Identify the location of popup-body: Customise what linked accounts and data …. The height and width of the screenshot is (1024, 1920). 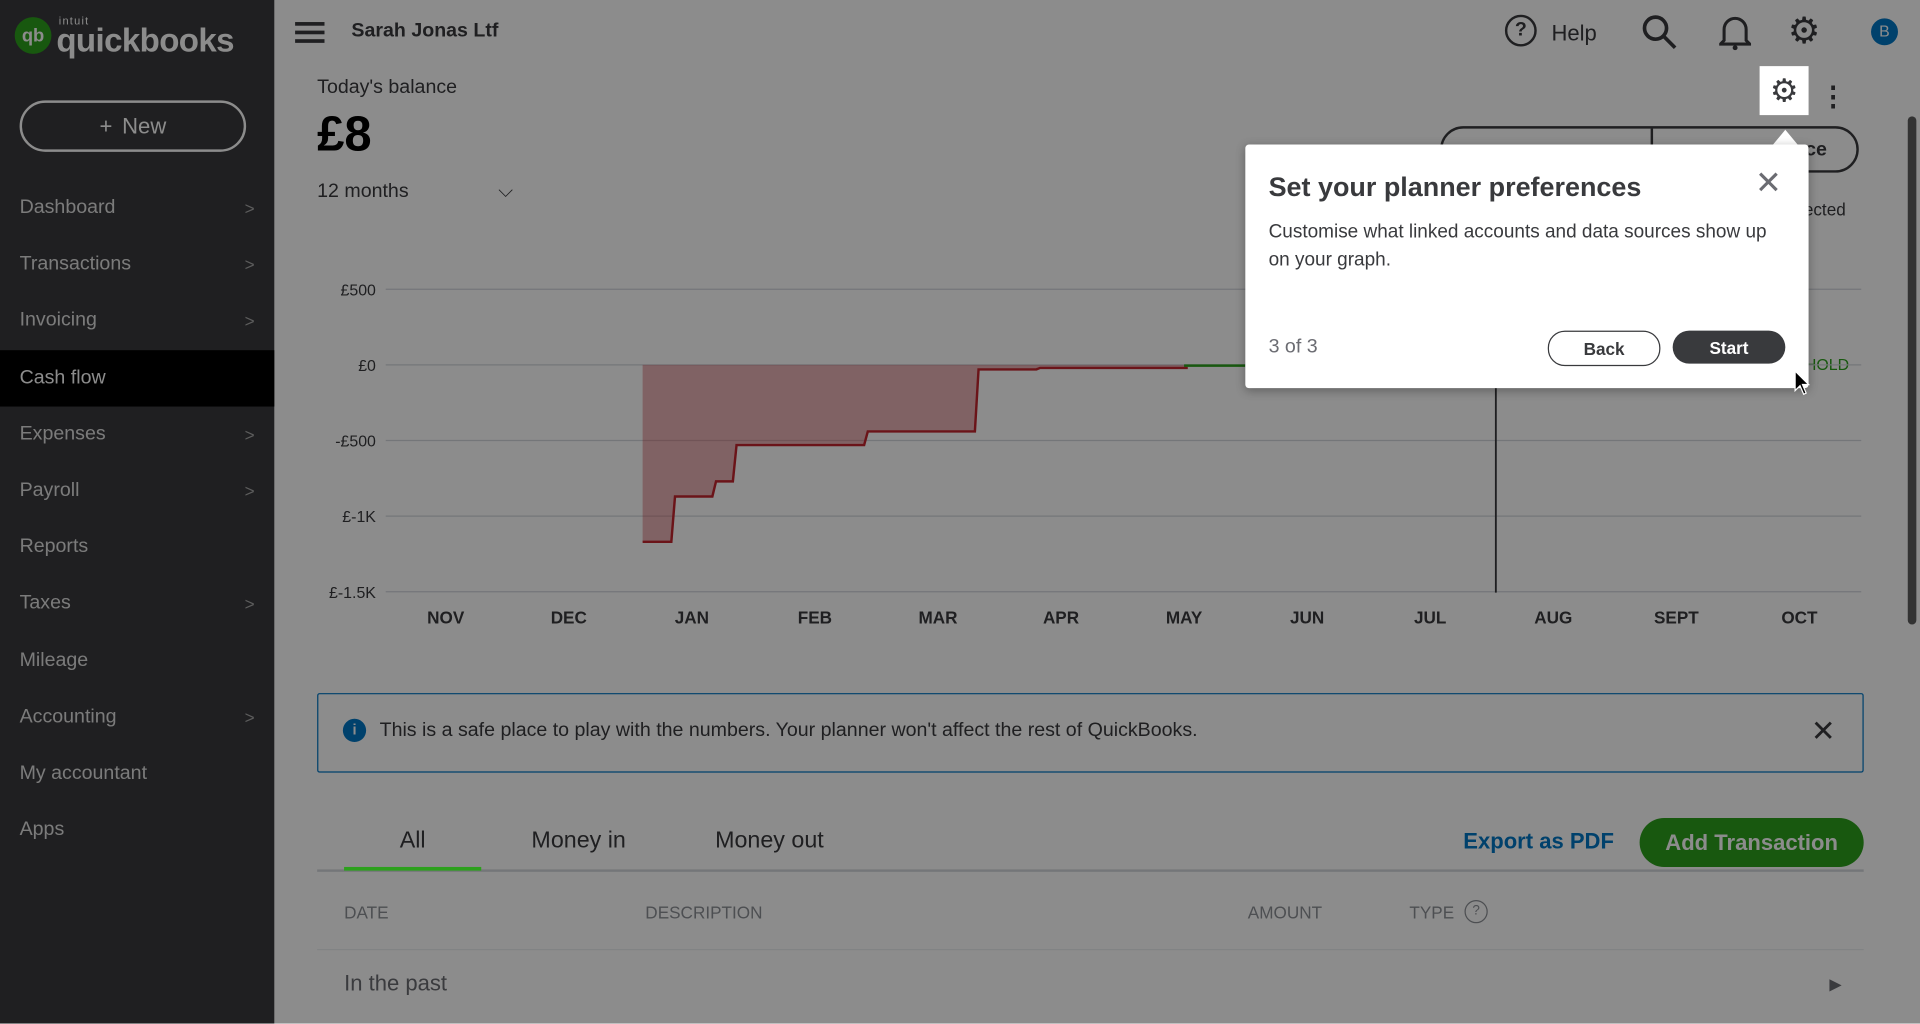
(1517, 246).